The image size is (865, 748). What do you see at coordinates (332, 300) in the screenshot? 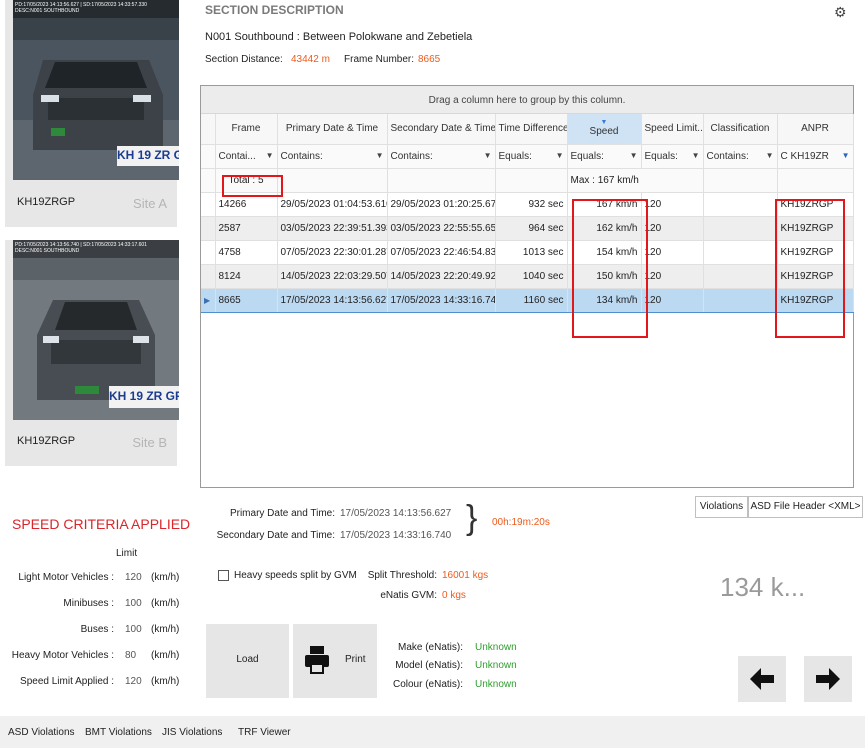
I see `cell-primary: 17/05/2023 14:13:56.627` at bounding box center [332, 300].